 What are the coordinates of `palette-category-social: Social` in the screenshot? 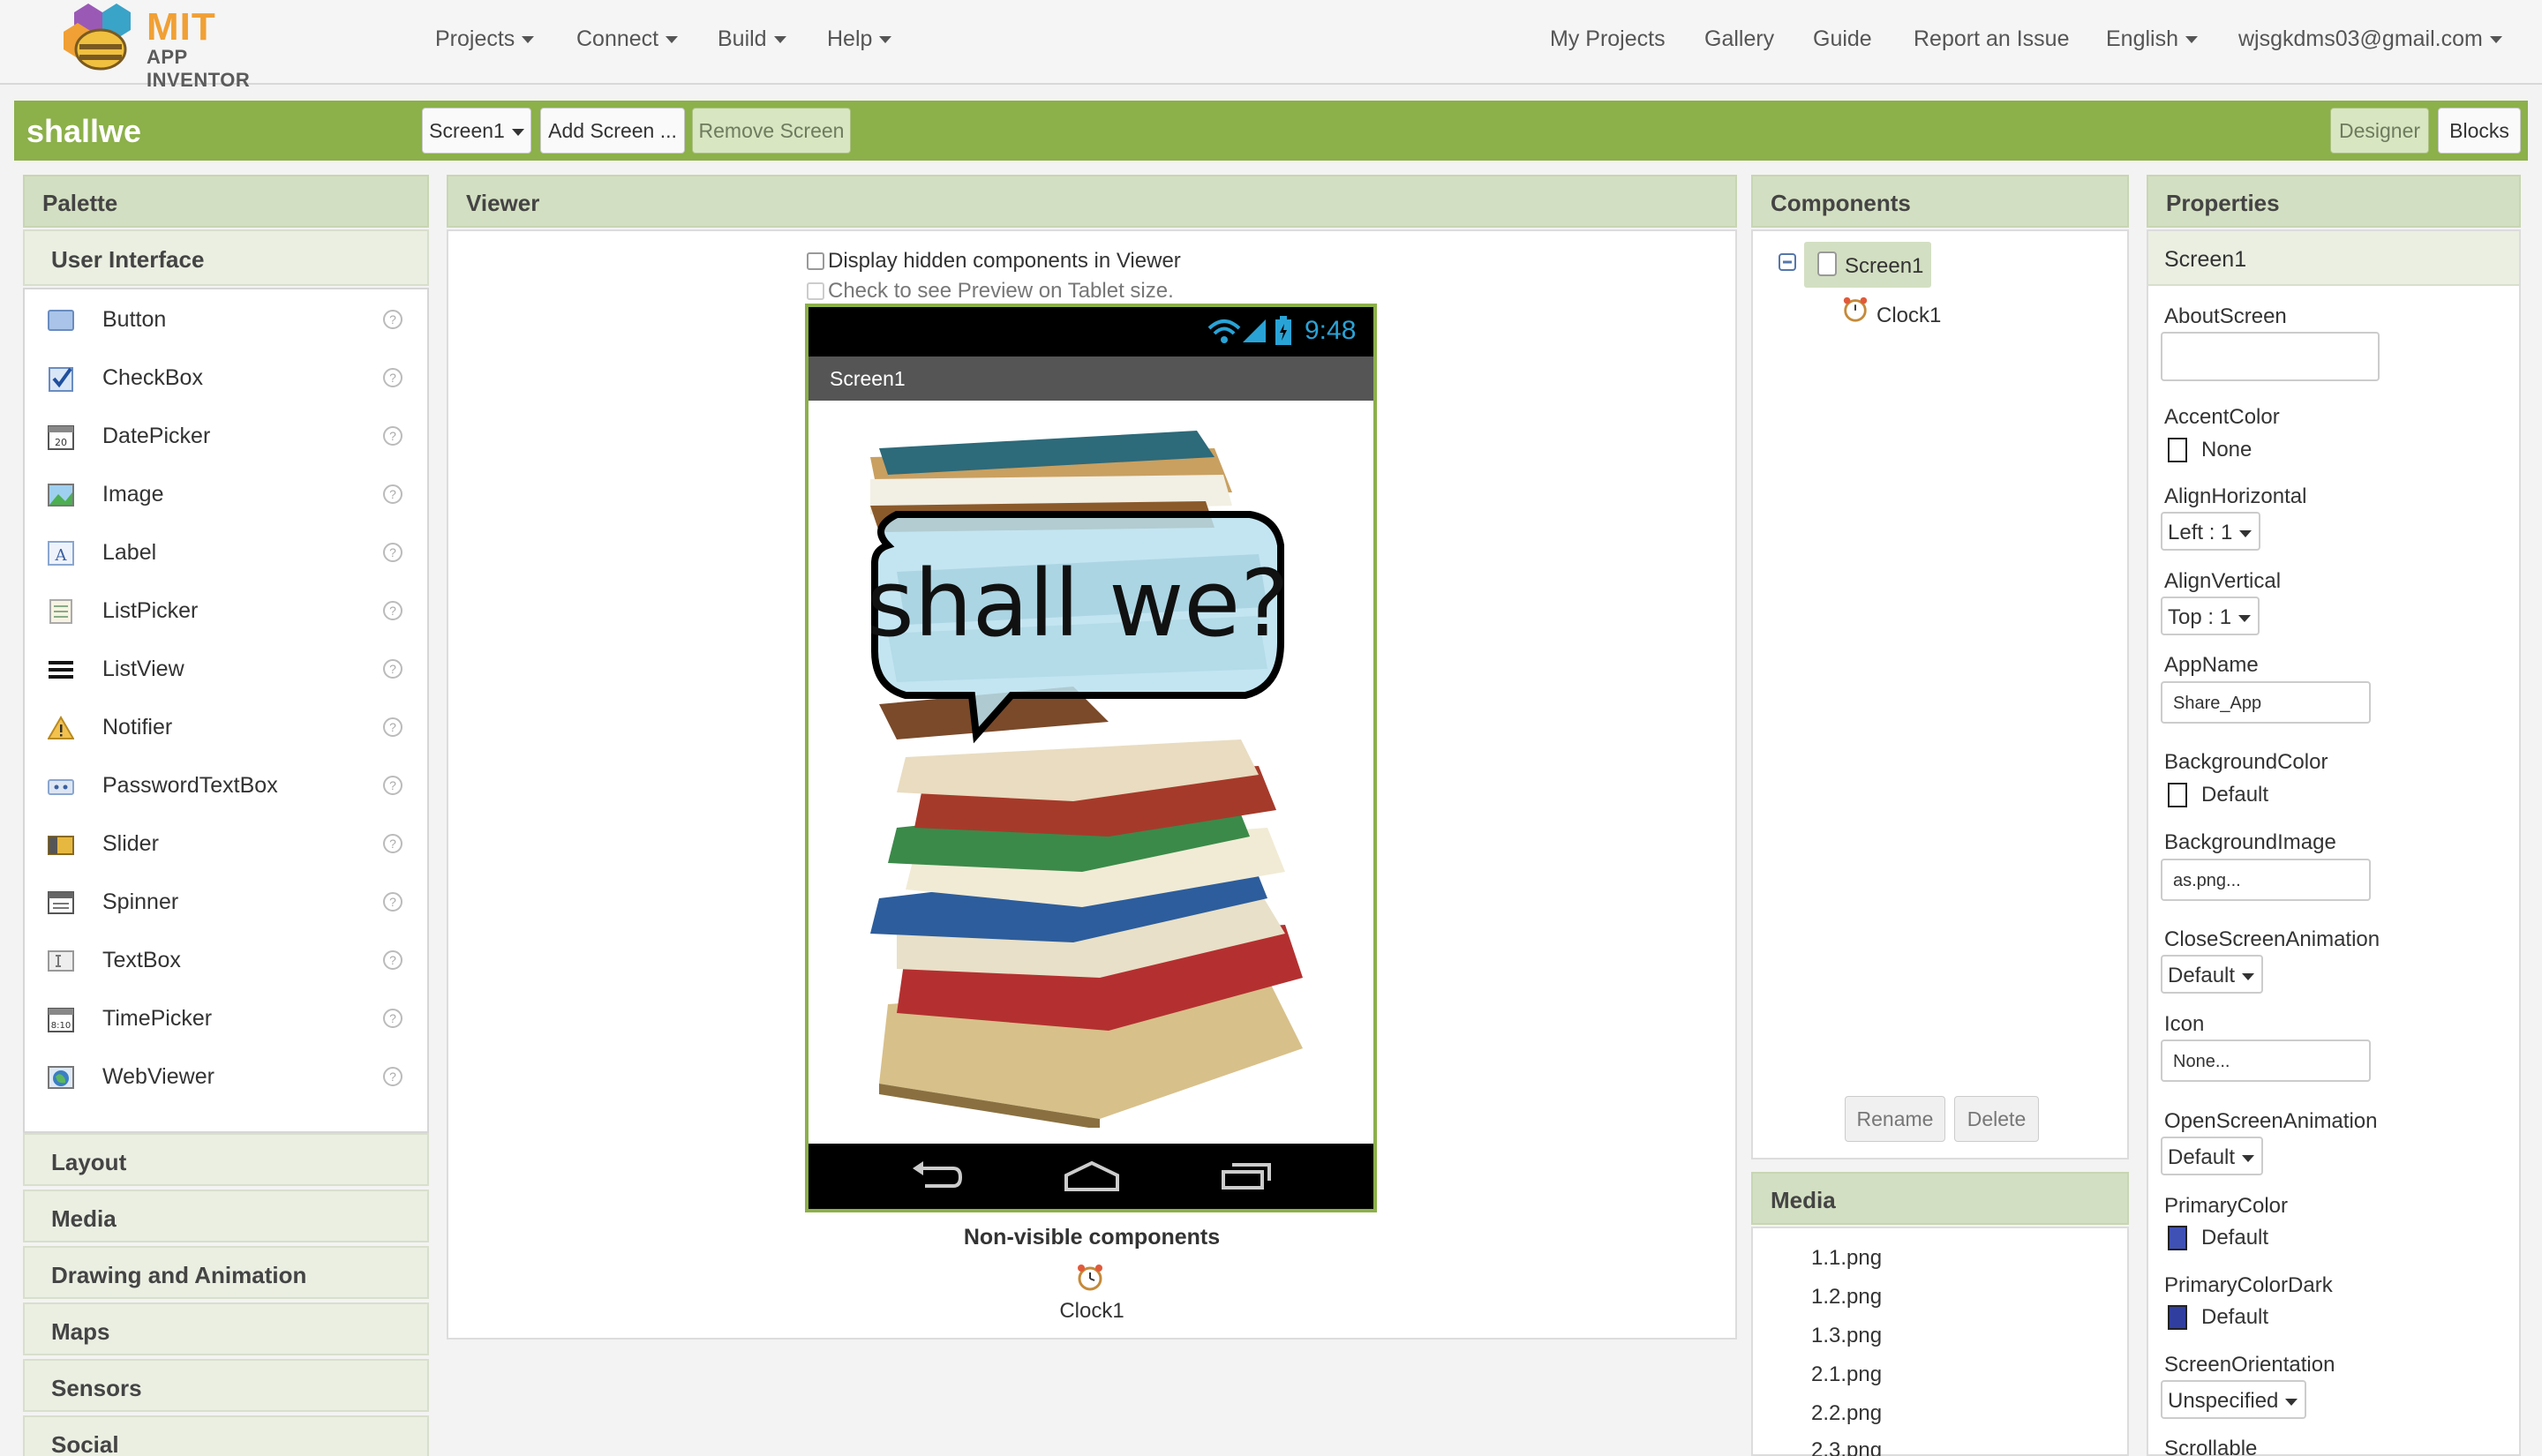 It's located at (226, 1435).